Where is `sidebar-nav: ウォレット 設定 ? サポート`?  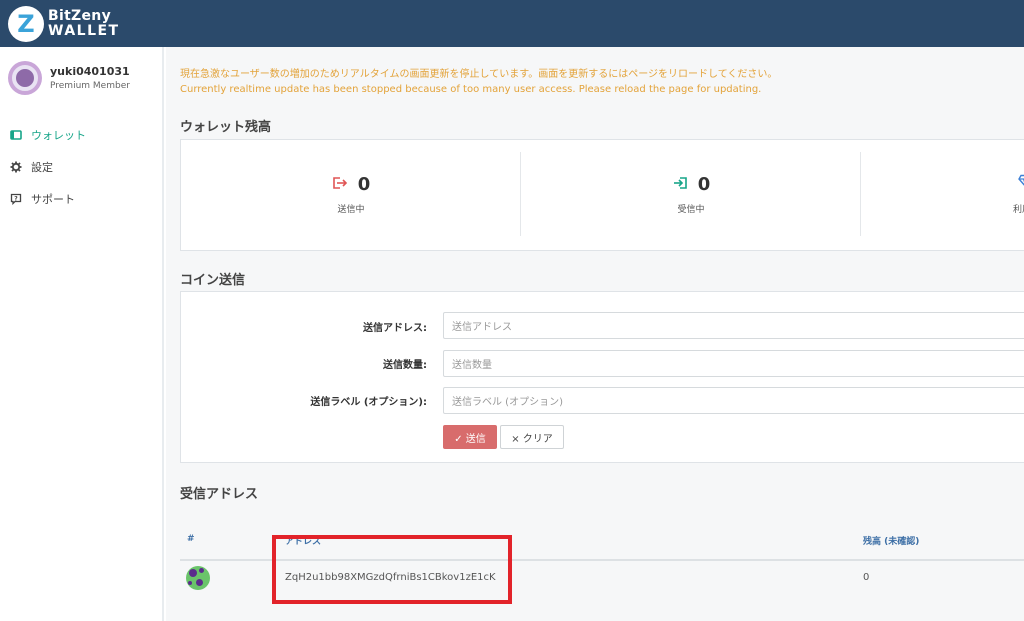 sidebar-nav: ウォレット 設定 ? サポート is located at coordinates (80, 167).